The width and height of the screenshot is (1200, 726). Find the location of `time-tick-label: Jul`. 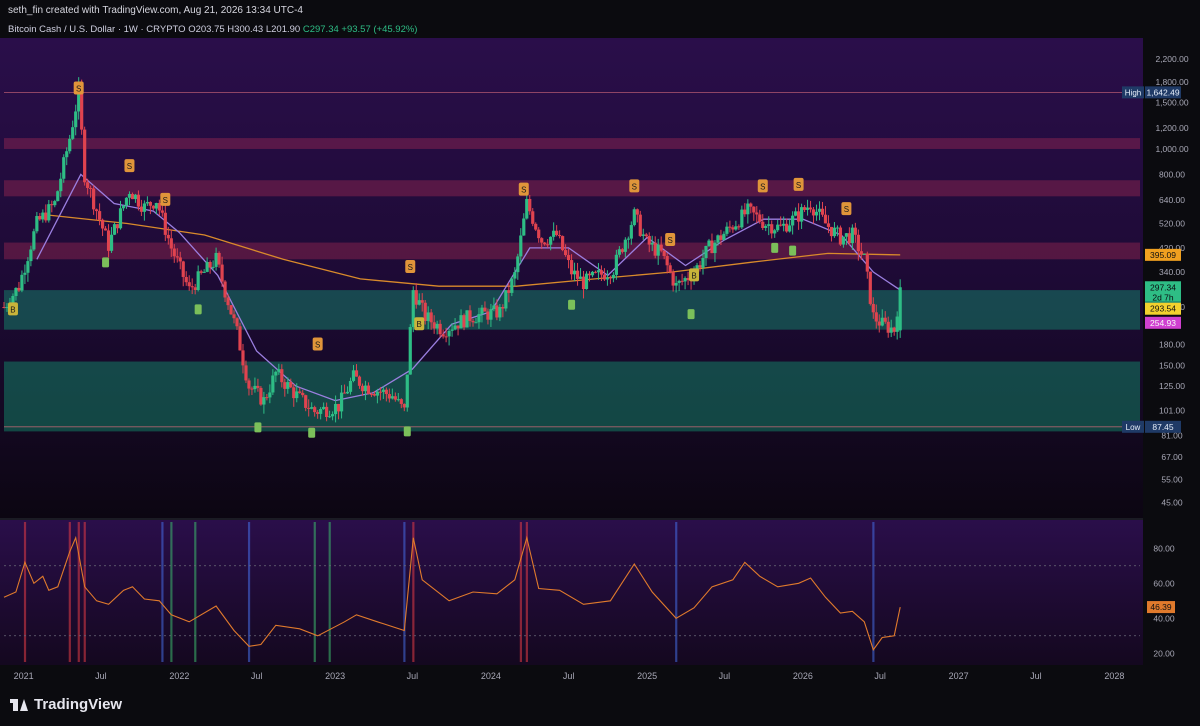

time-tick-label: Jul is located at coordinates (257, 676).